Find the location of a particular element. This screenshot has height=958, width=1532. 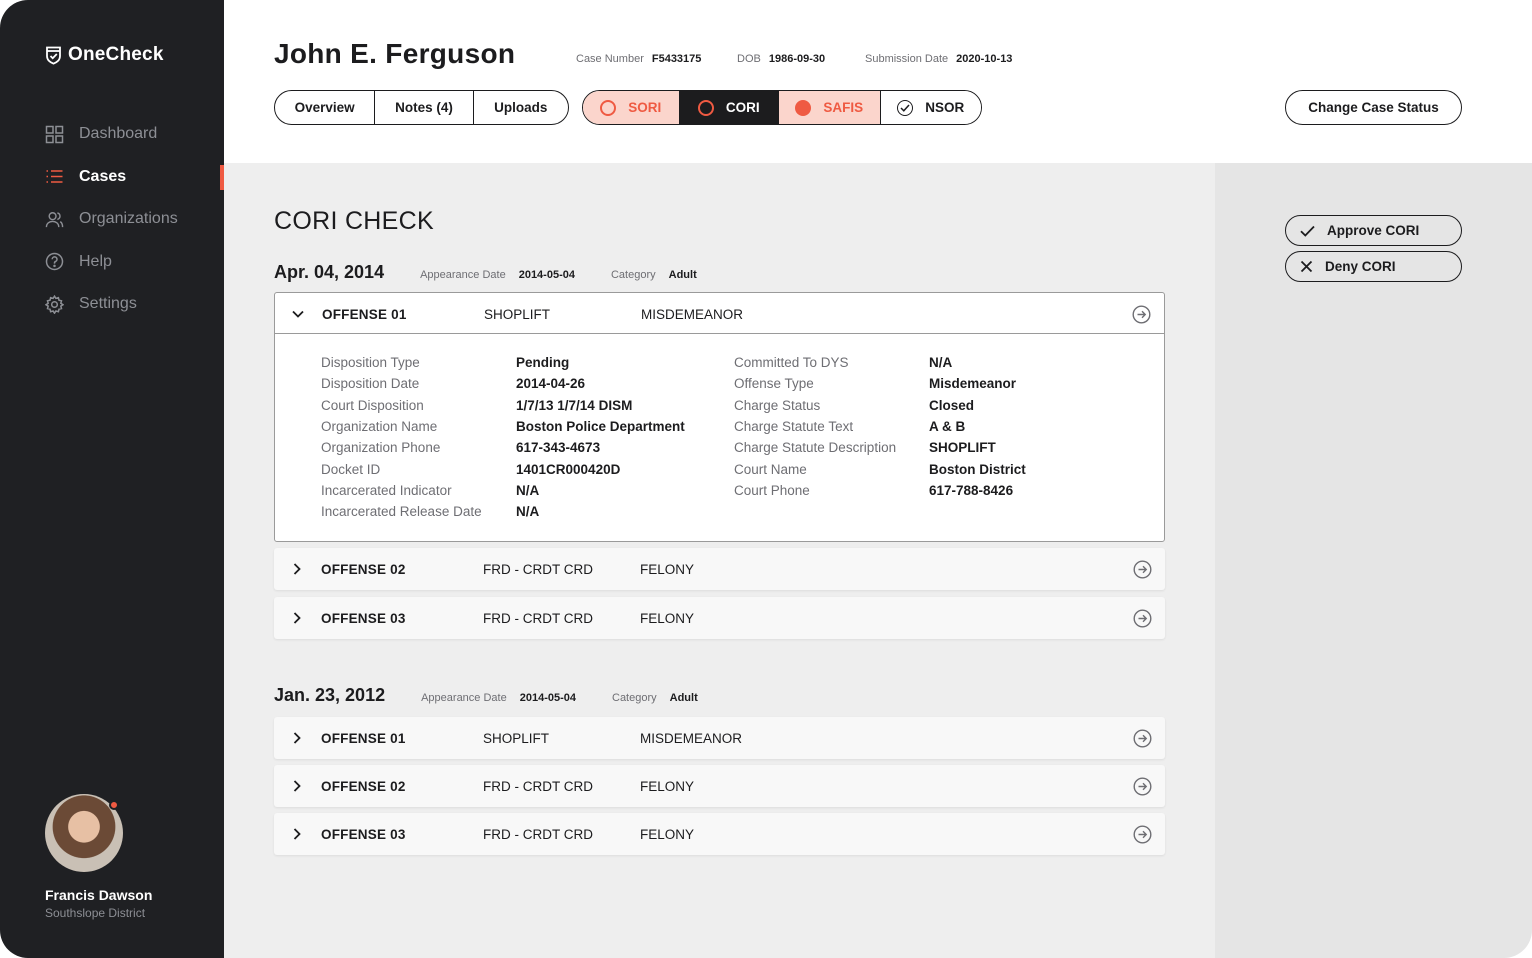

detail-value: Closed is located at coordinates (952, 405).